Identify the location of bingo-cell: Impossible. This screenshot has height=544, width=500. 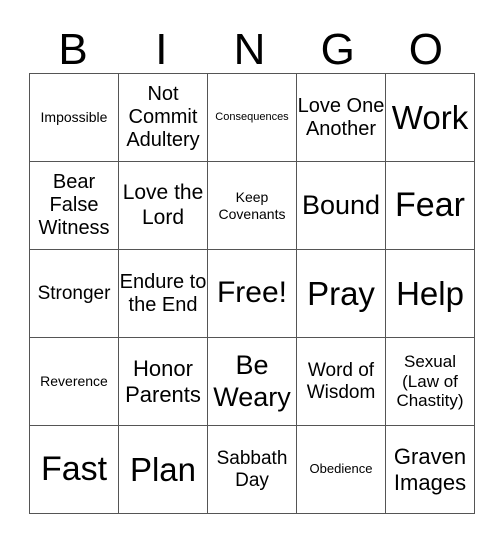
(74, 117).